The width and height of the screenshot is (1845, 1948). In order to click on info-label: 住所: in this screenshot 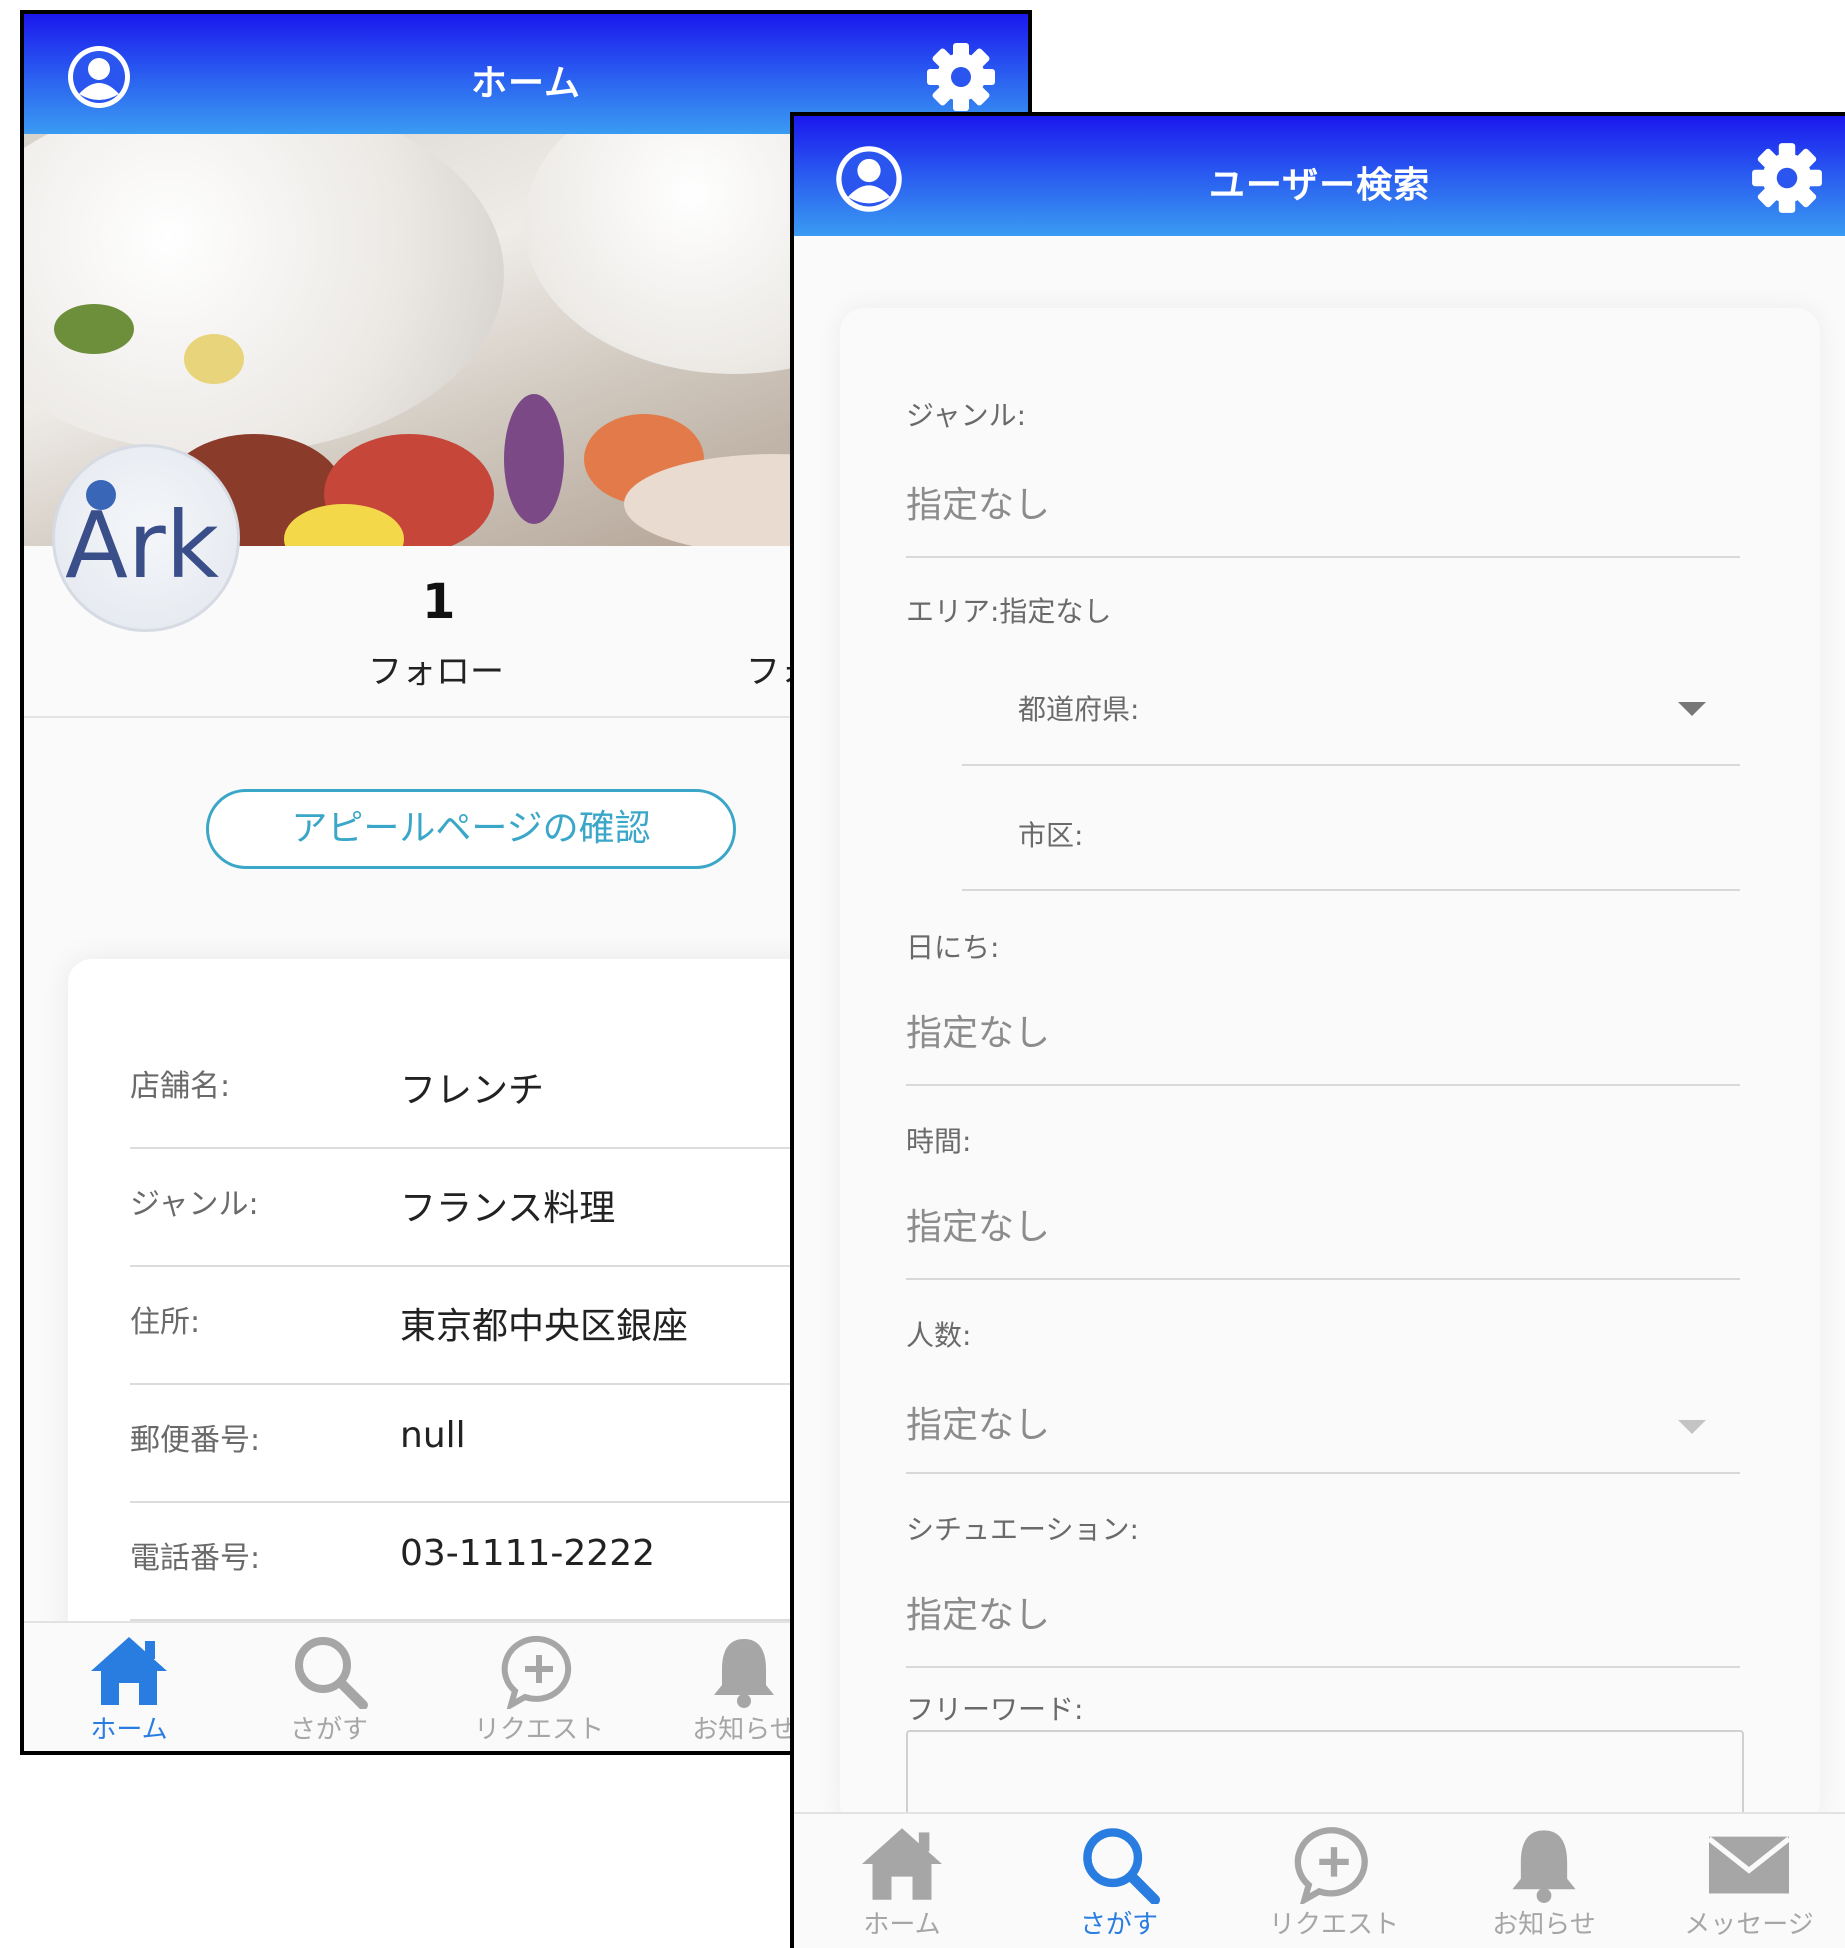, I will do `click(165, 1322)`.